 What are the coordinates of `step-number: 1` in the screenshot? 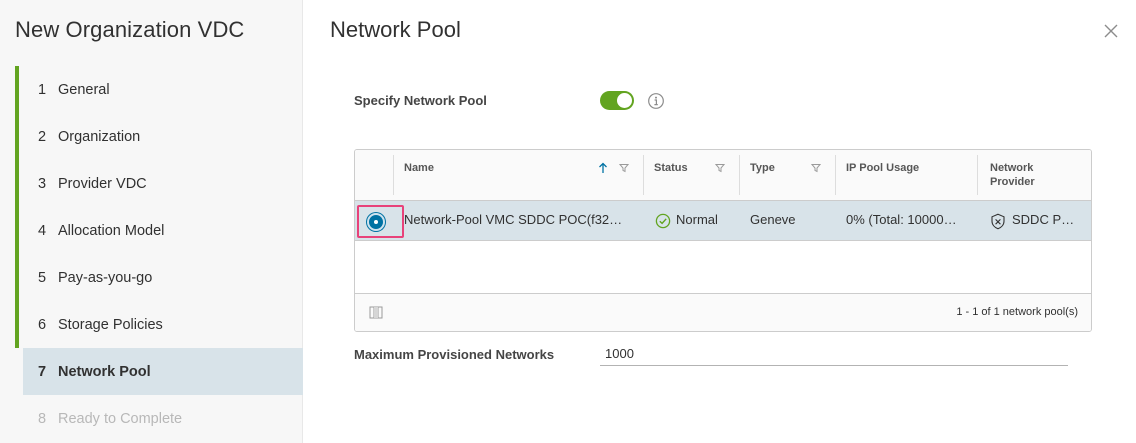 It's located at (42, 89).